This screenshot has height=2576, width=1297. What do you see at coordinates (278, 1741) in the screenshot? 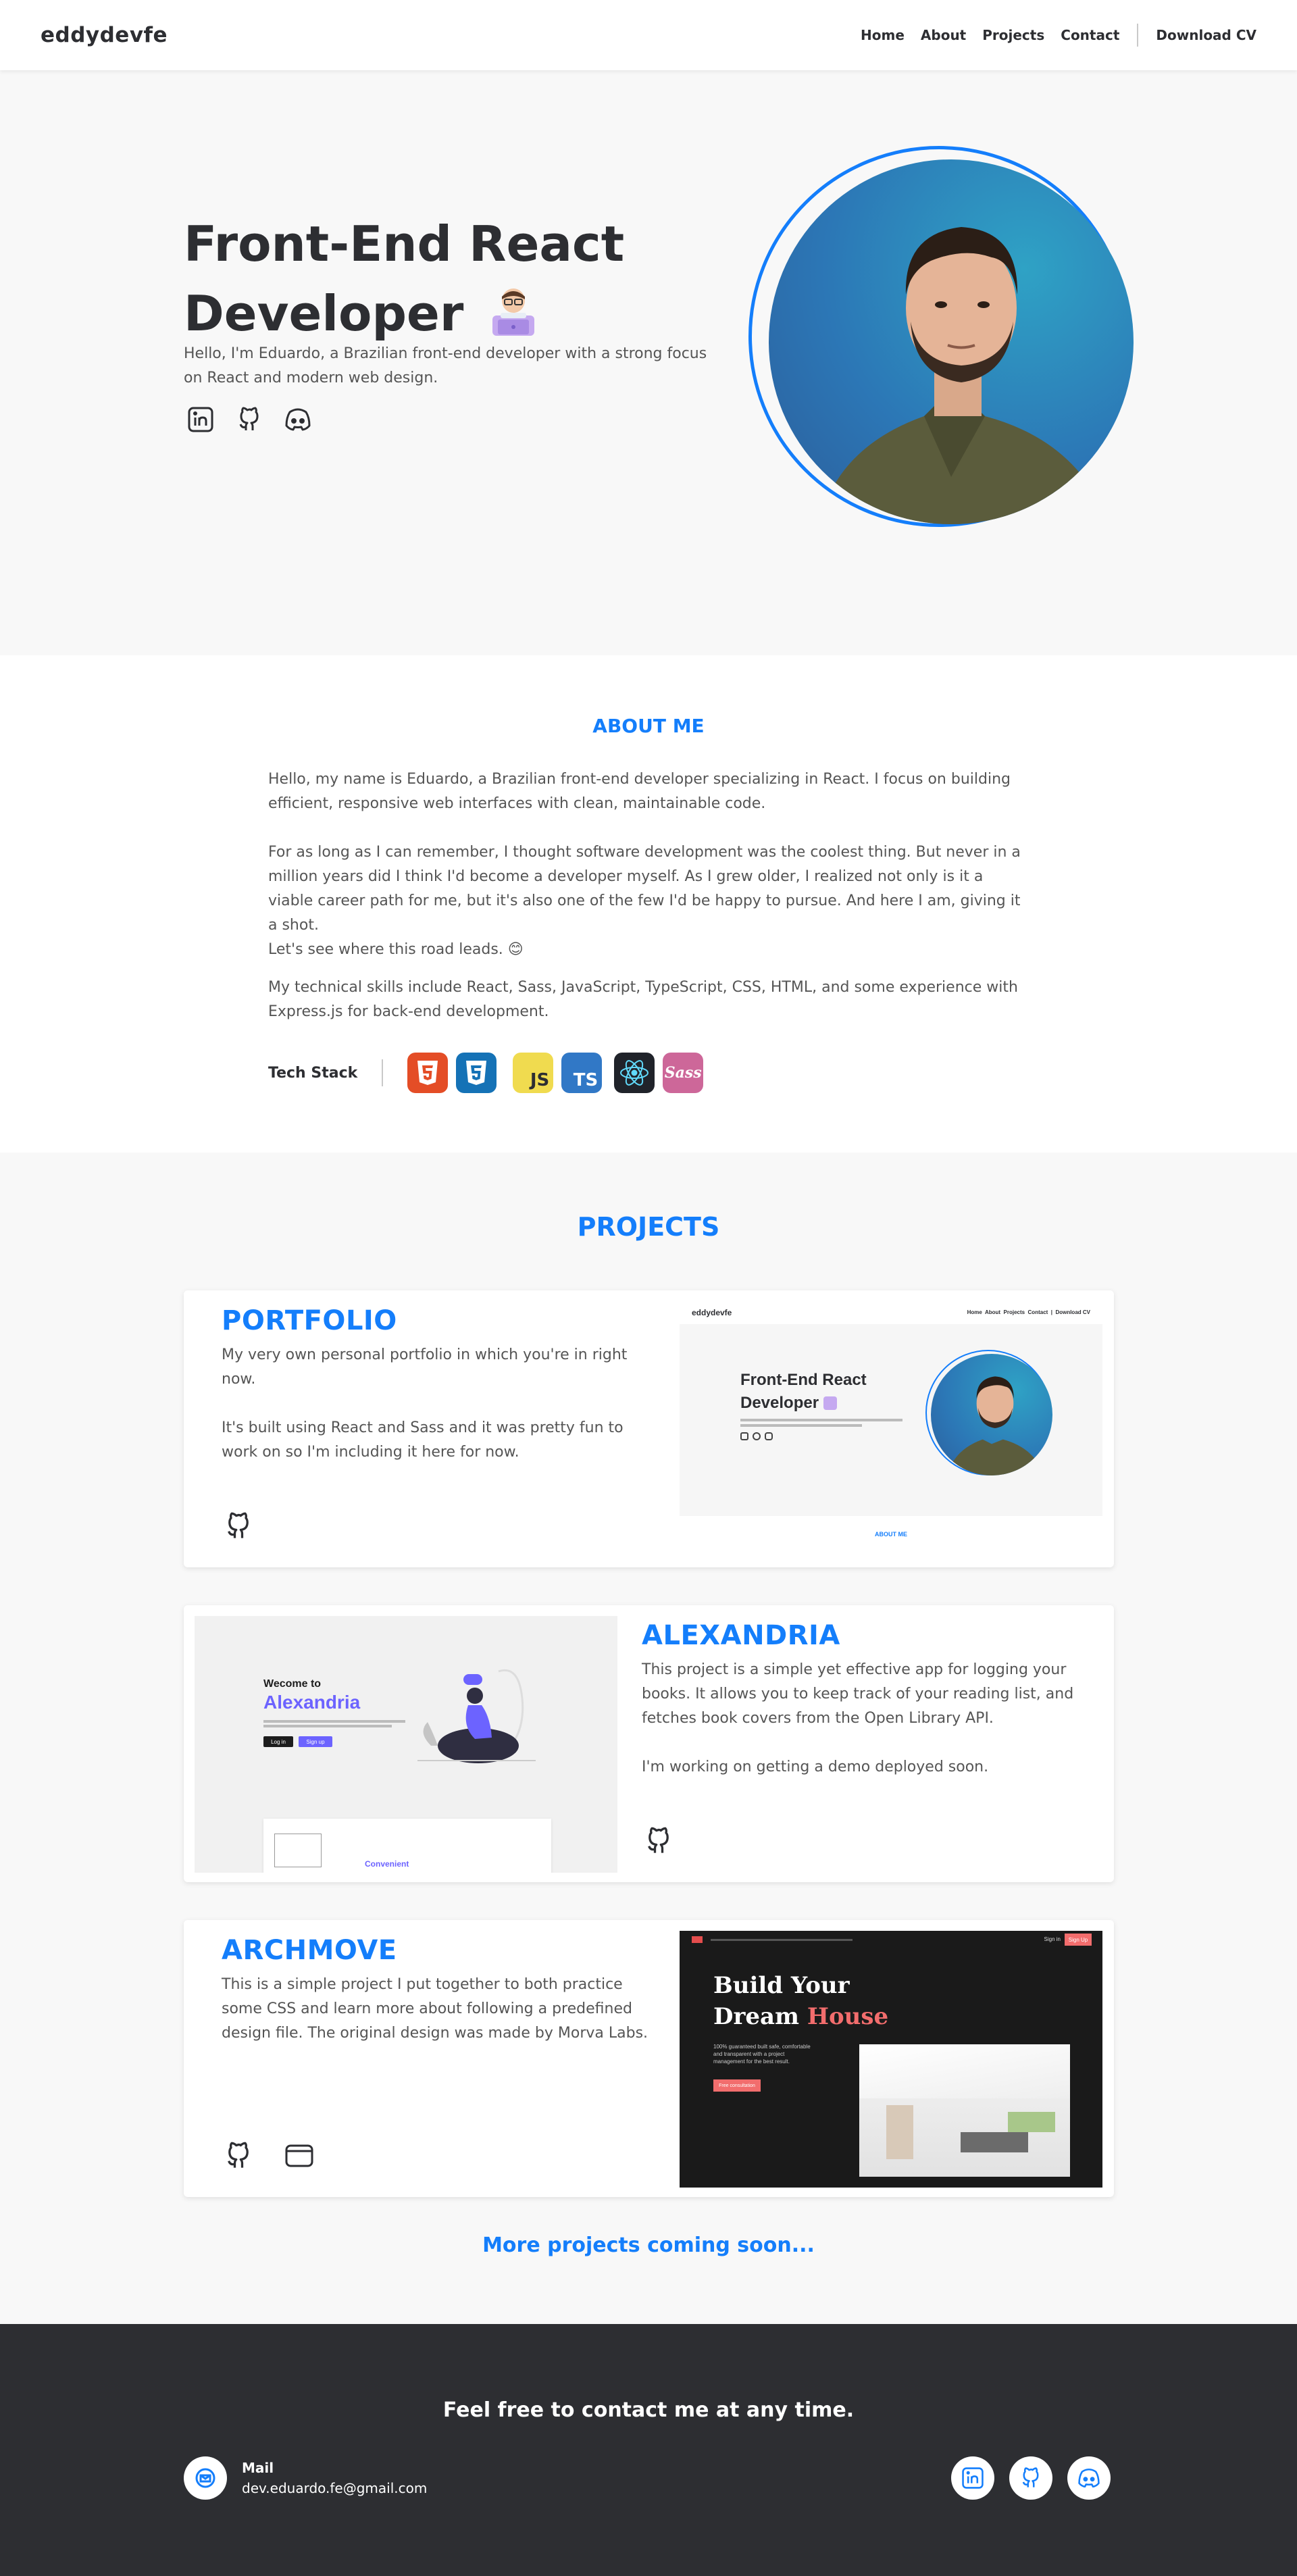
I see `mini-login-button: Log in` at bounding box center [278, 1741].